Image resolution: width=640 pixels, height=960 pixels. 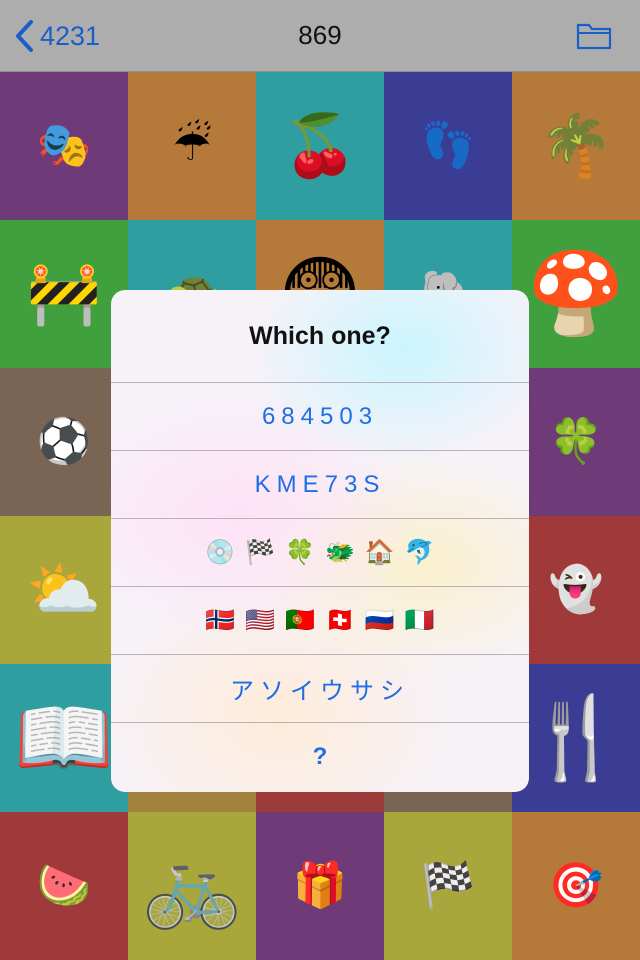 I want to click on option-emoji: 🏁, so click(x=260, y=552).